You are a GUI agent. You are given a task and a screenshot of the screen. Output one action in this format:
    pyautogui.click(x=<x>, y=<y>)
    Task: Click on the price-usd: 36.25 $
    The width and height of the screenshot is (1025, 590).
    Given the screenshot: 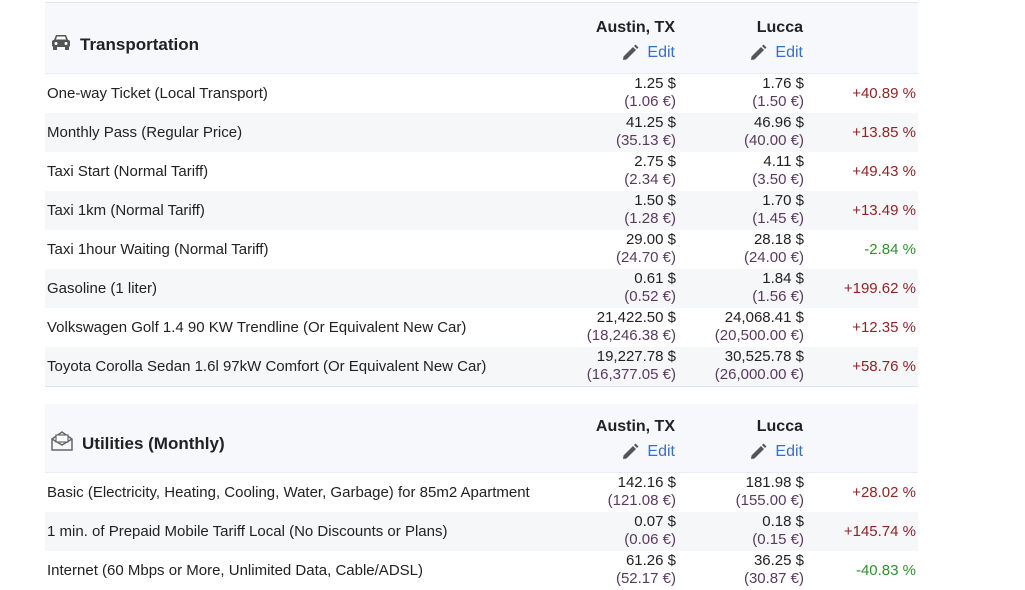 What is the action you would take?
    pyautogui.click(x=778, y=560)
    